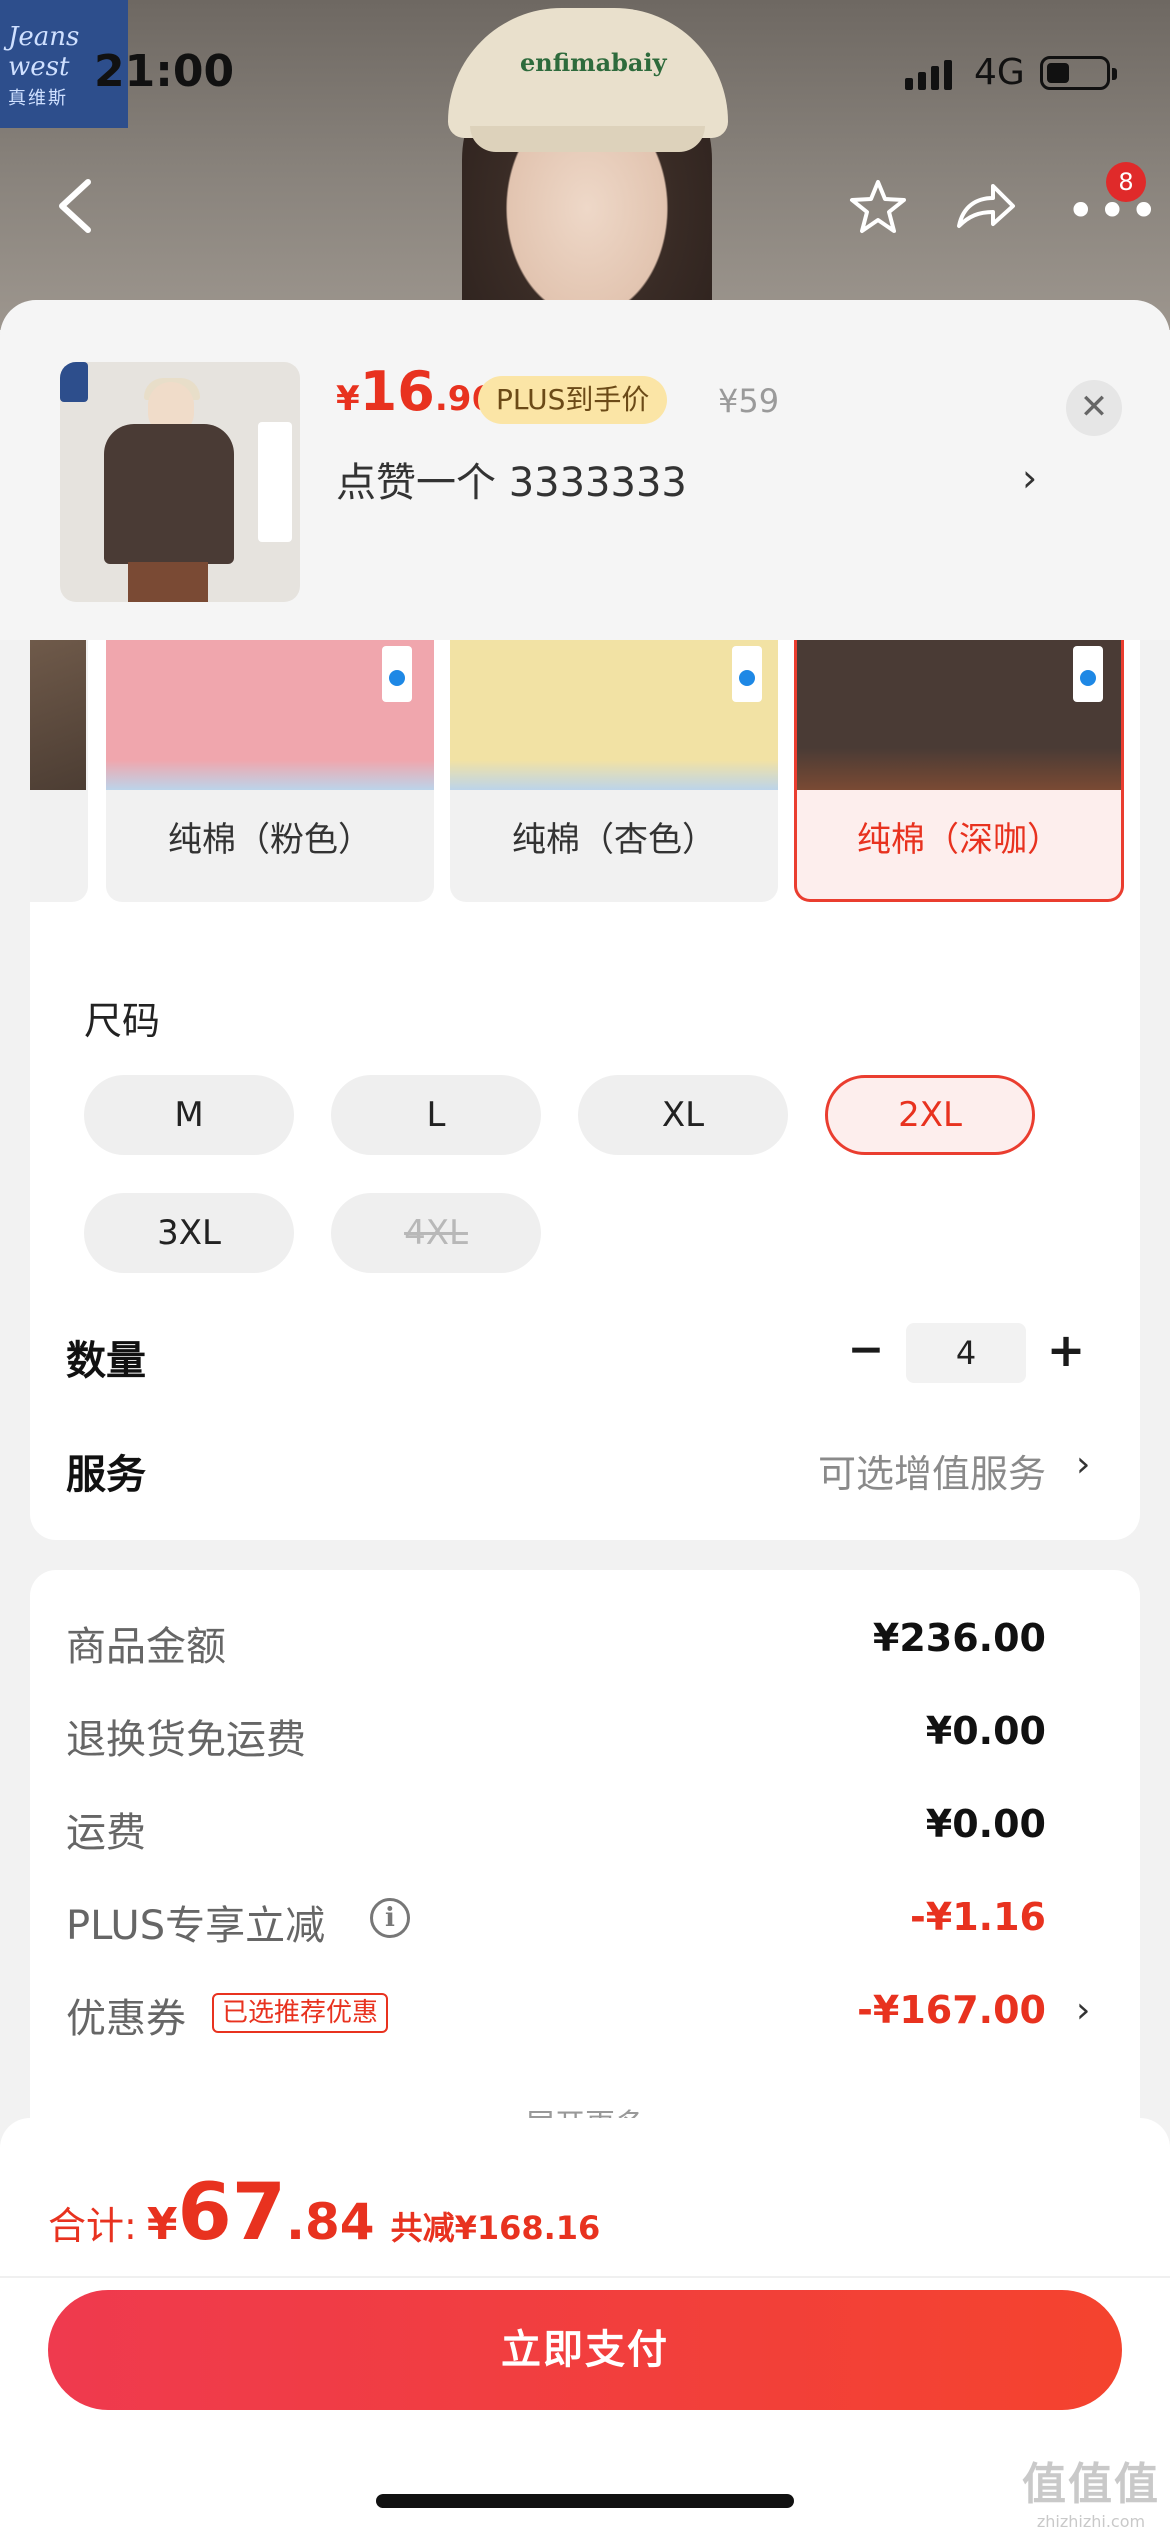 This screenshot has height=2532, width=1170. I want to click on coupon-label: 优惠券, so click(126, 2019).